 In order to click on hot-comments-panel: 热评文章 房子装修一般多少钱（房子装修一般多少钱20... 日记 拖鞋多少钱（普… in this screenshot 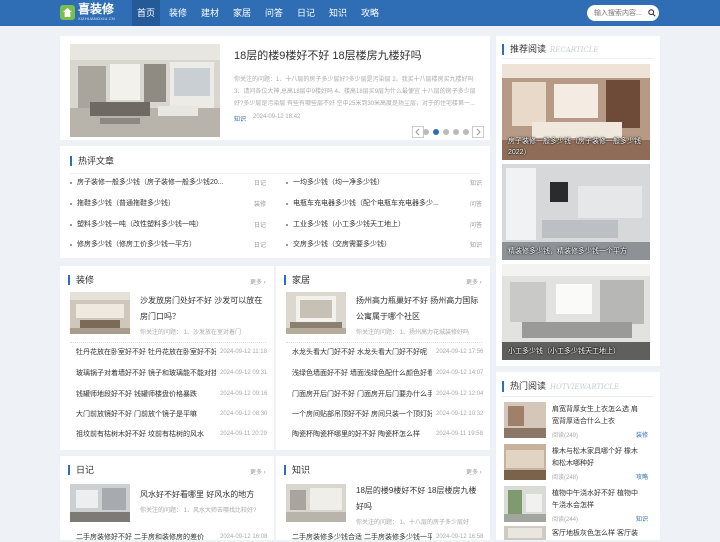, I will do `click(275, 202)`.